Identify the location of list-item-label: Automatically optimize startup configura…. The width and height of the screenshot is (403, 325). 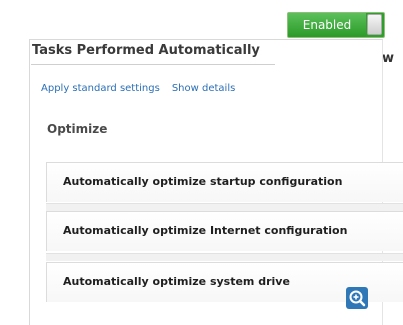
(203, 181).